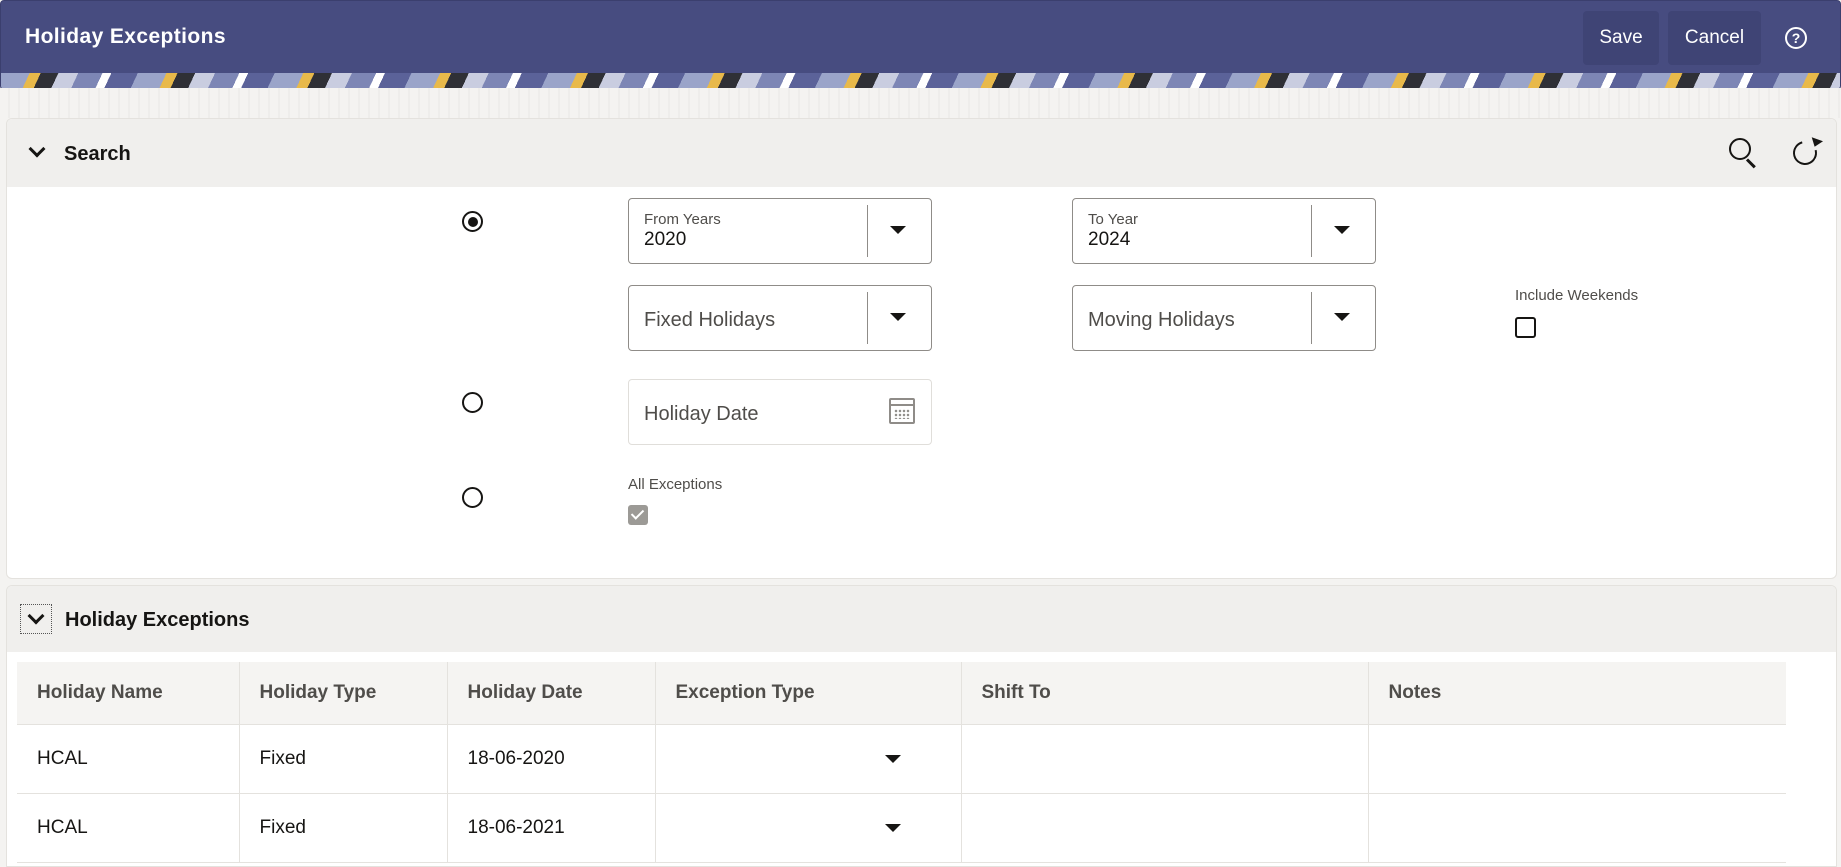 This screenshot has width=1841, height=867. I want to click on search-title: Search, so click(97, 154).